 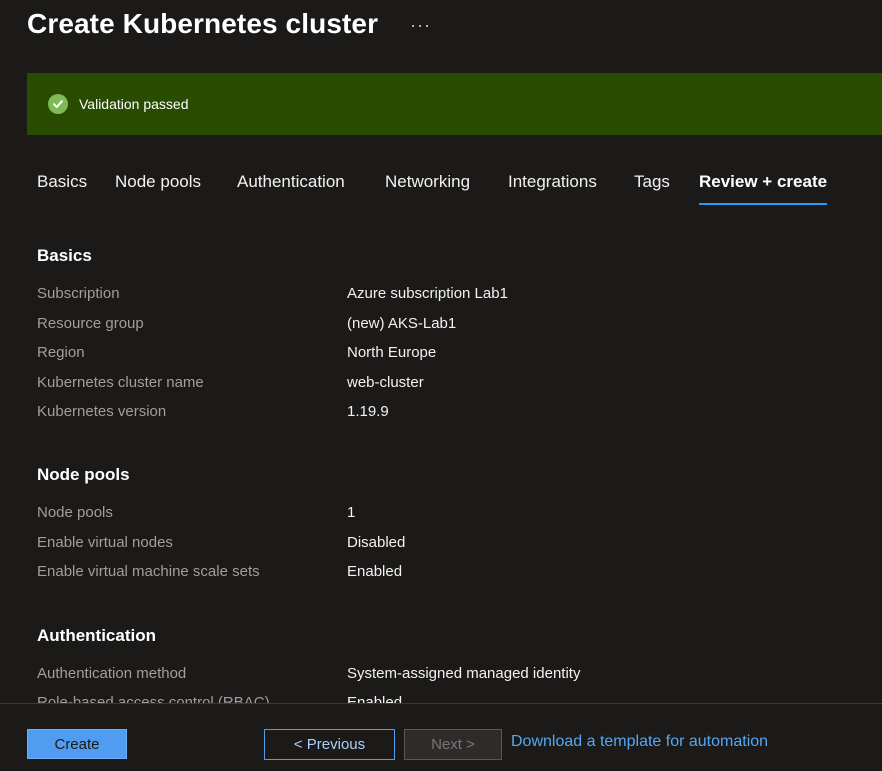 What do you see at coordinates (427, 182) in the screenshot?
I see `tab-networking: Networking` at bounding box center [427, 182].